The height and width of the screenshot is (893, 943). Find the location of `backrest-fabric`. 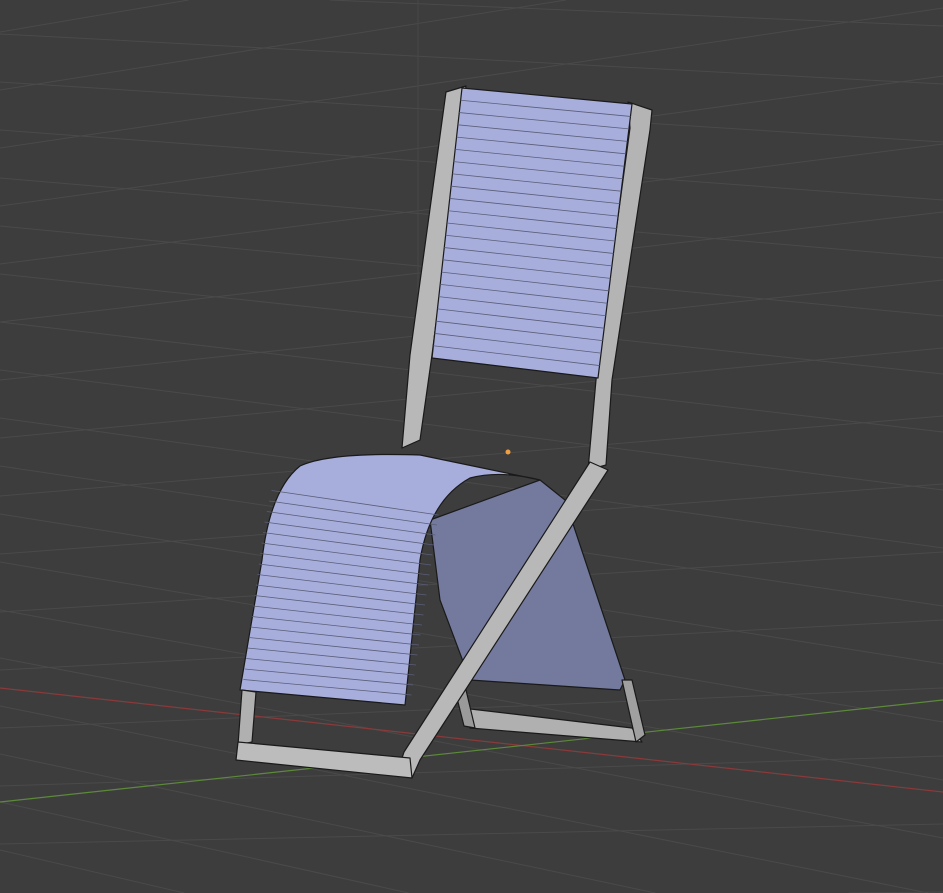

backrest-fabric is located at coordinates (532, 233).